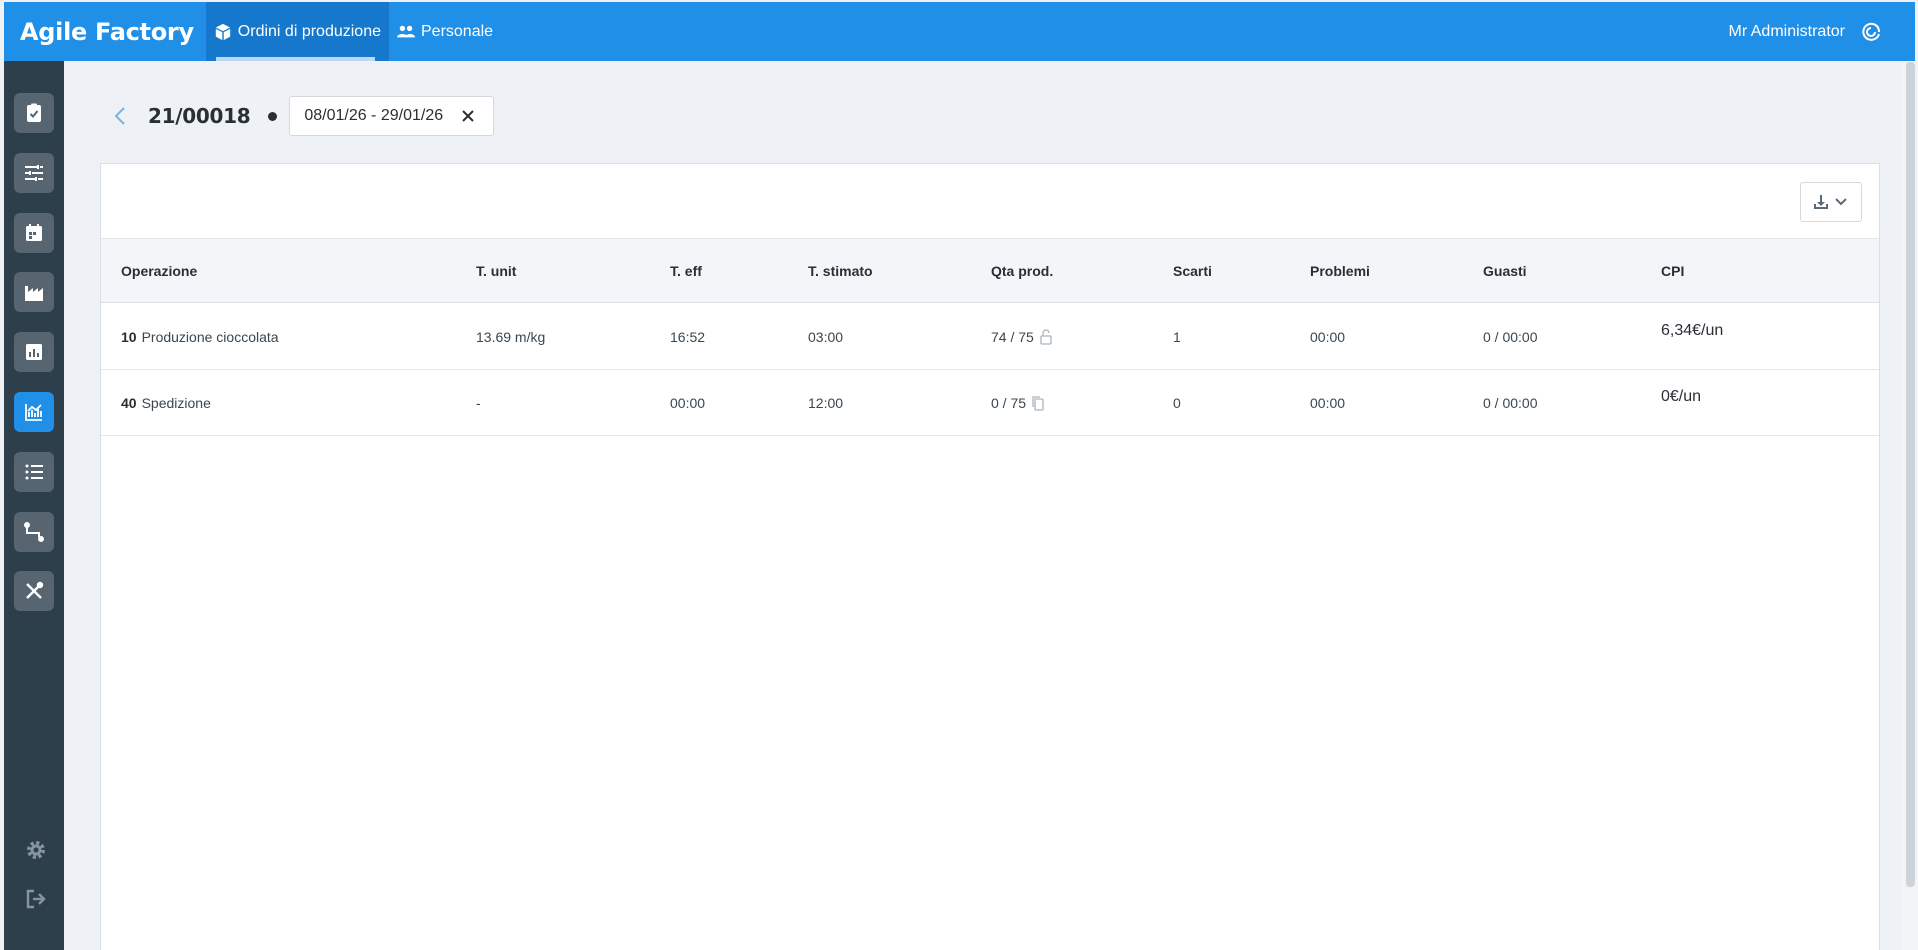 The height and width of the screenshot is (950, 1918). I want to click on t-stimato-cell: 12:00, so click(826, 402).